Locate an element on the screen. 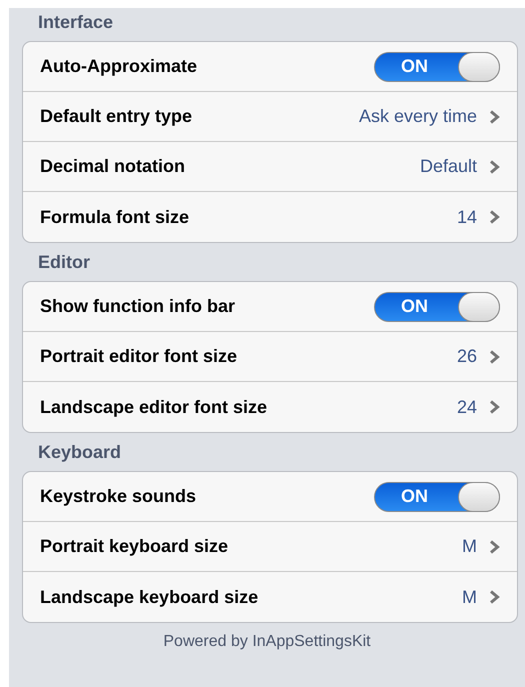  section-header: Keyboard is located at coordinates (79, 453).